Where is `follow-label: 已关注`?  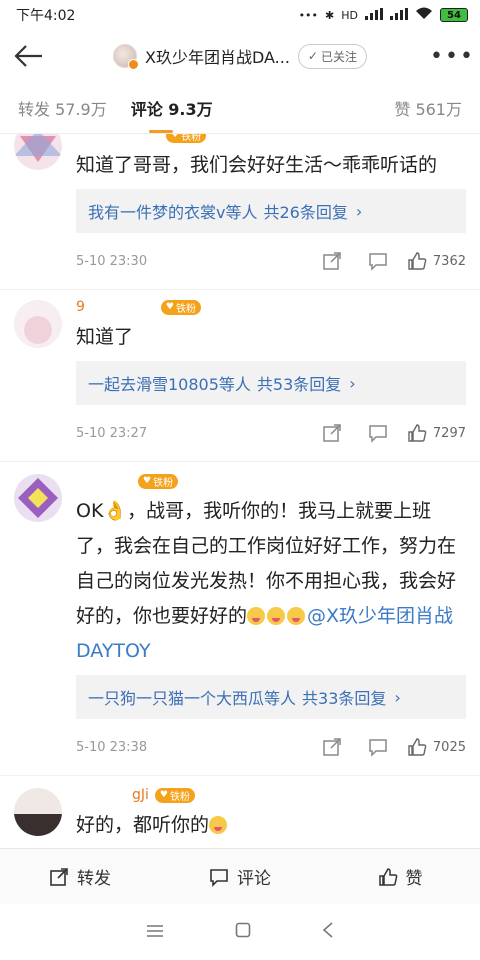
follow-label: 已关注 is located at coordinates (338, 56).